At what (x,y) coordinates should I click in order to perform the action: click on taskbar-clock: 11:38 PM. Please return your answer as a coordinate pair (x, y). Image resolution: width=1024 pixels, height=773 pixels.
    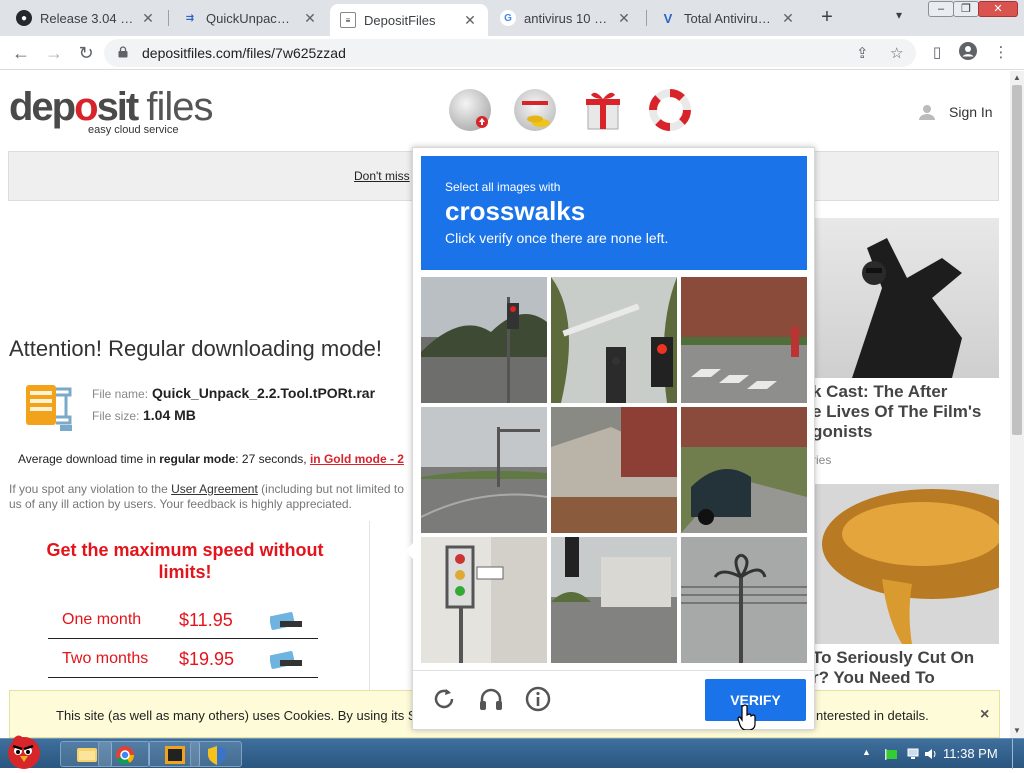
    Looking at the image, I should click on (970, 753).